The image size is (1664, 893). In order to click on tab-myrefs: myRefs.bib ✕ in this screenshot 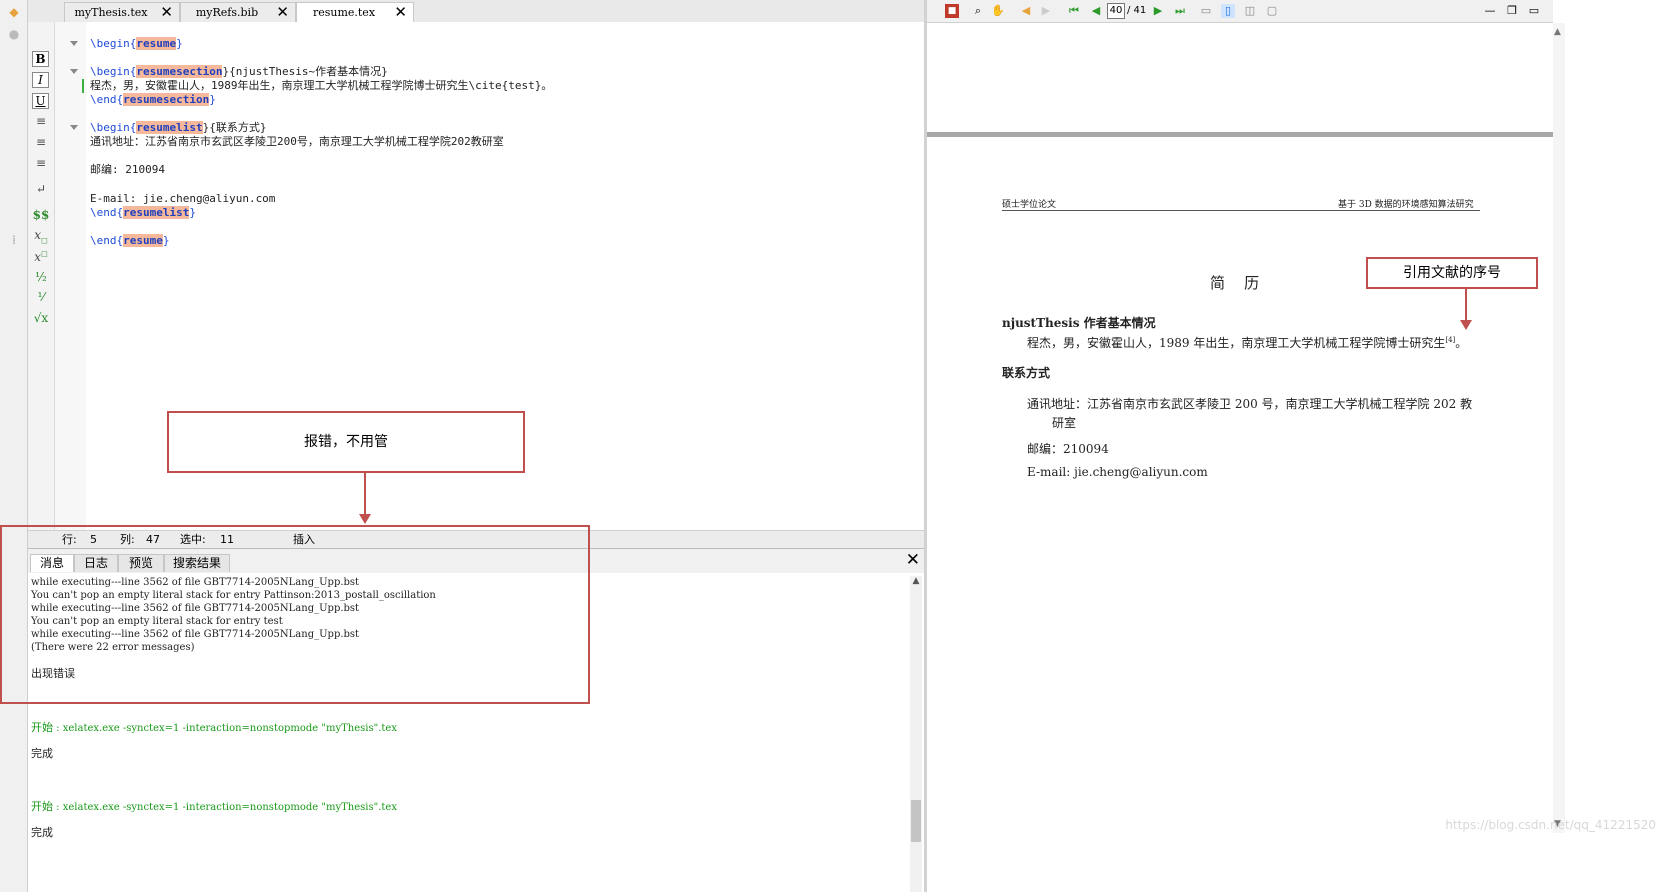, I will do `click(238, 12)`.